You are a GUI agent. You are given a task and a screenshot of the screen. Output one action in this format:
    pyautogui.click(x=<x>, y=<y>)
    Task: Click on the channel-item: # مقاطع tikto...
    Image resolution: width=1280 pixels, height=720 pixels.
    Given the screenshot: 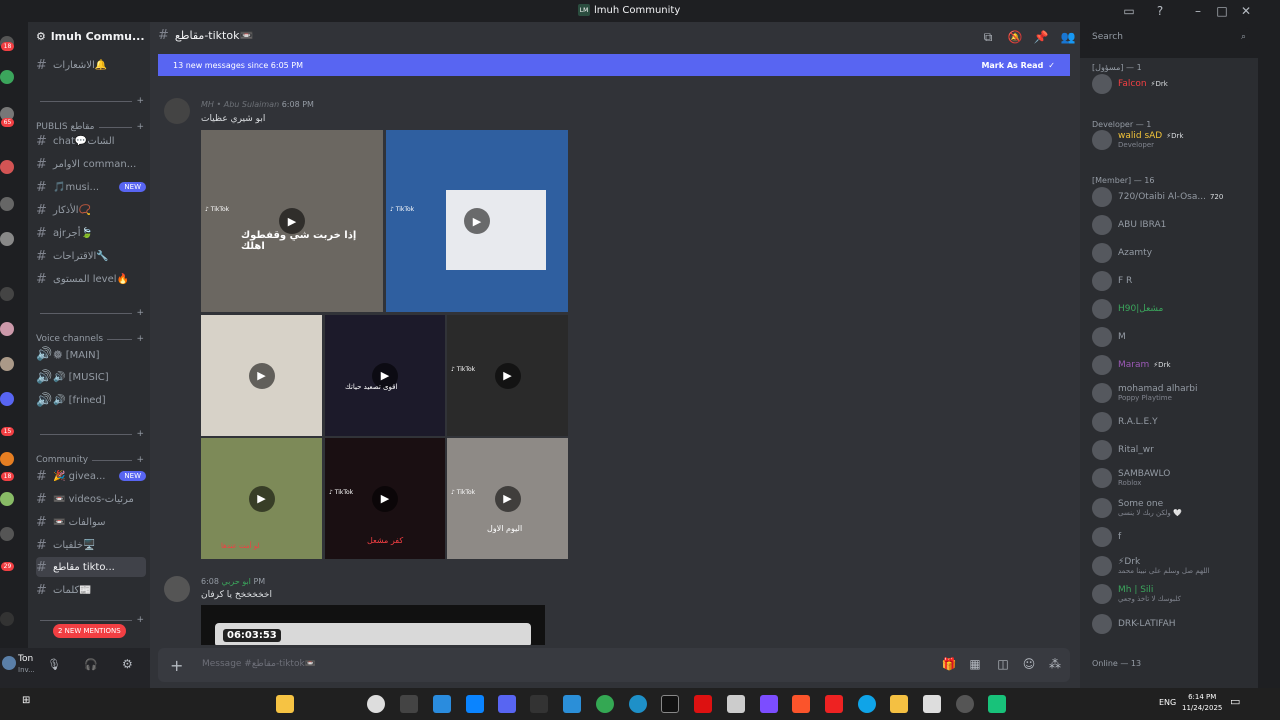 What is the action you would take?
    pyautogui.click(x=91, y=567)
    